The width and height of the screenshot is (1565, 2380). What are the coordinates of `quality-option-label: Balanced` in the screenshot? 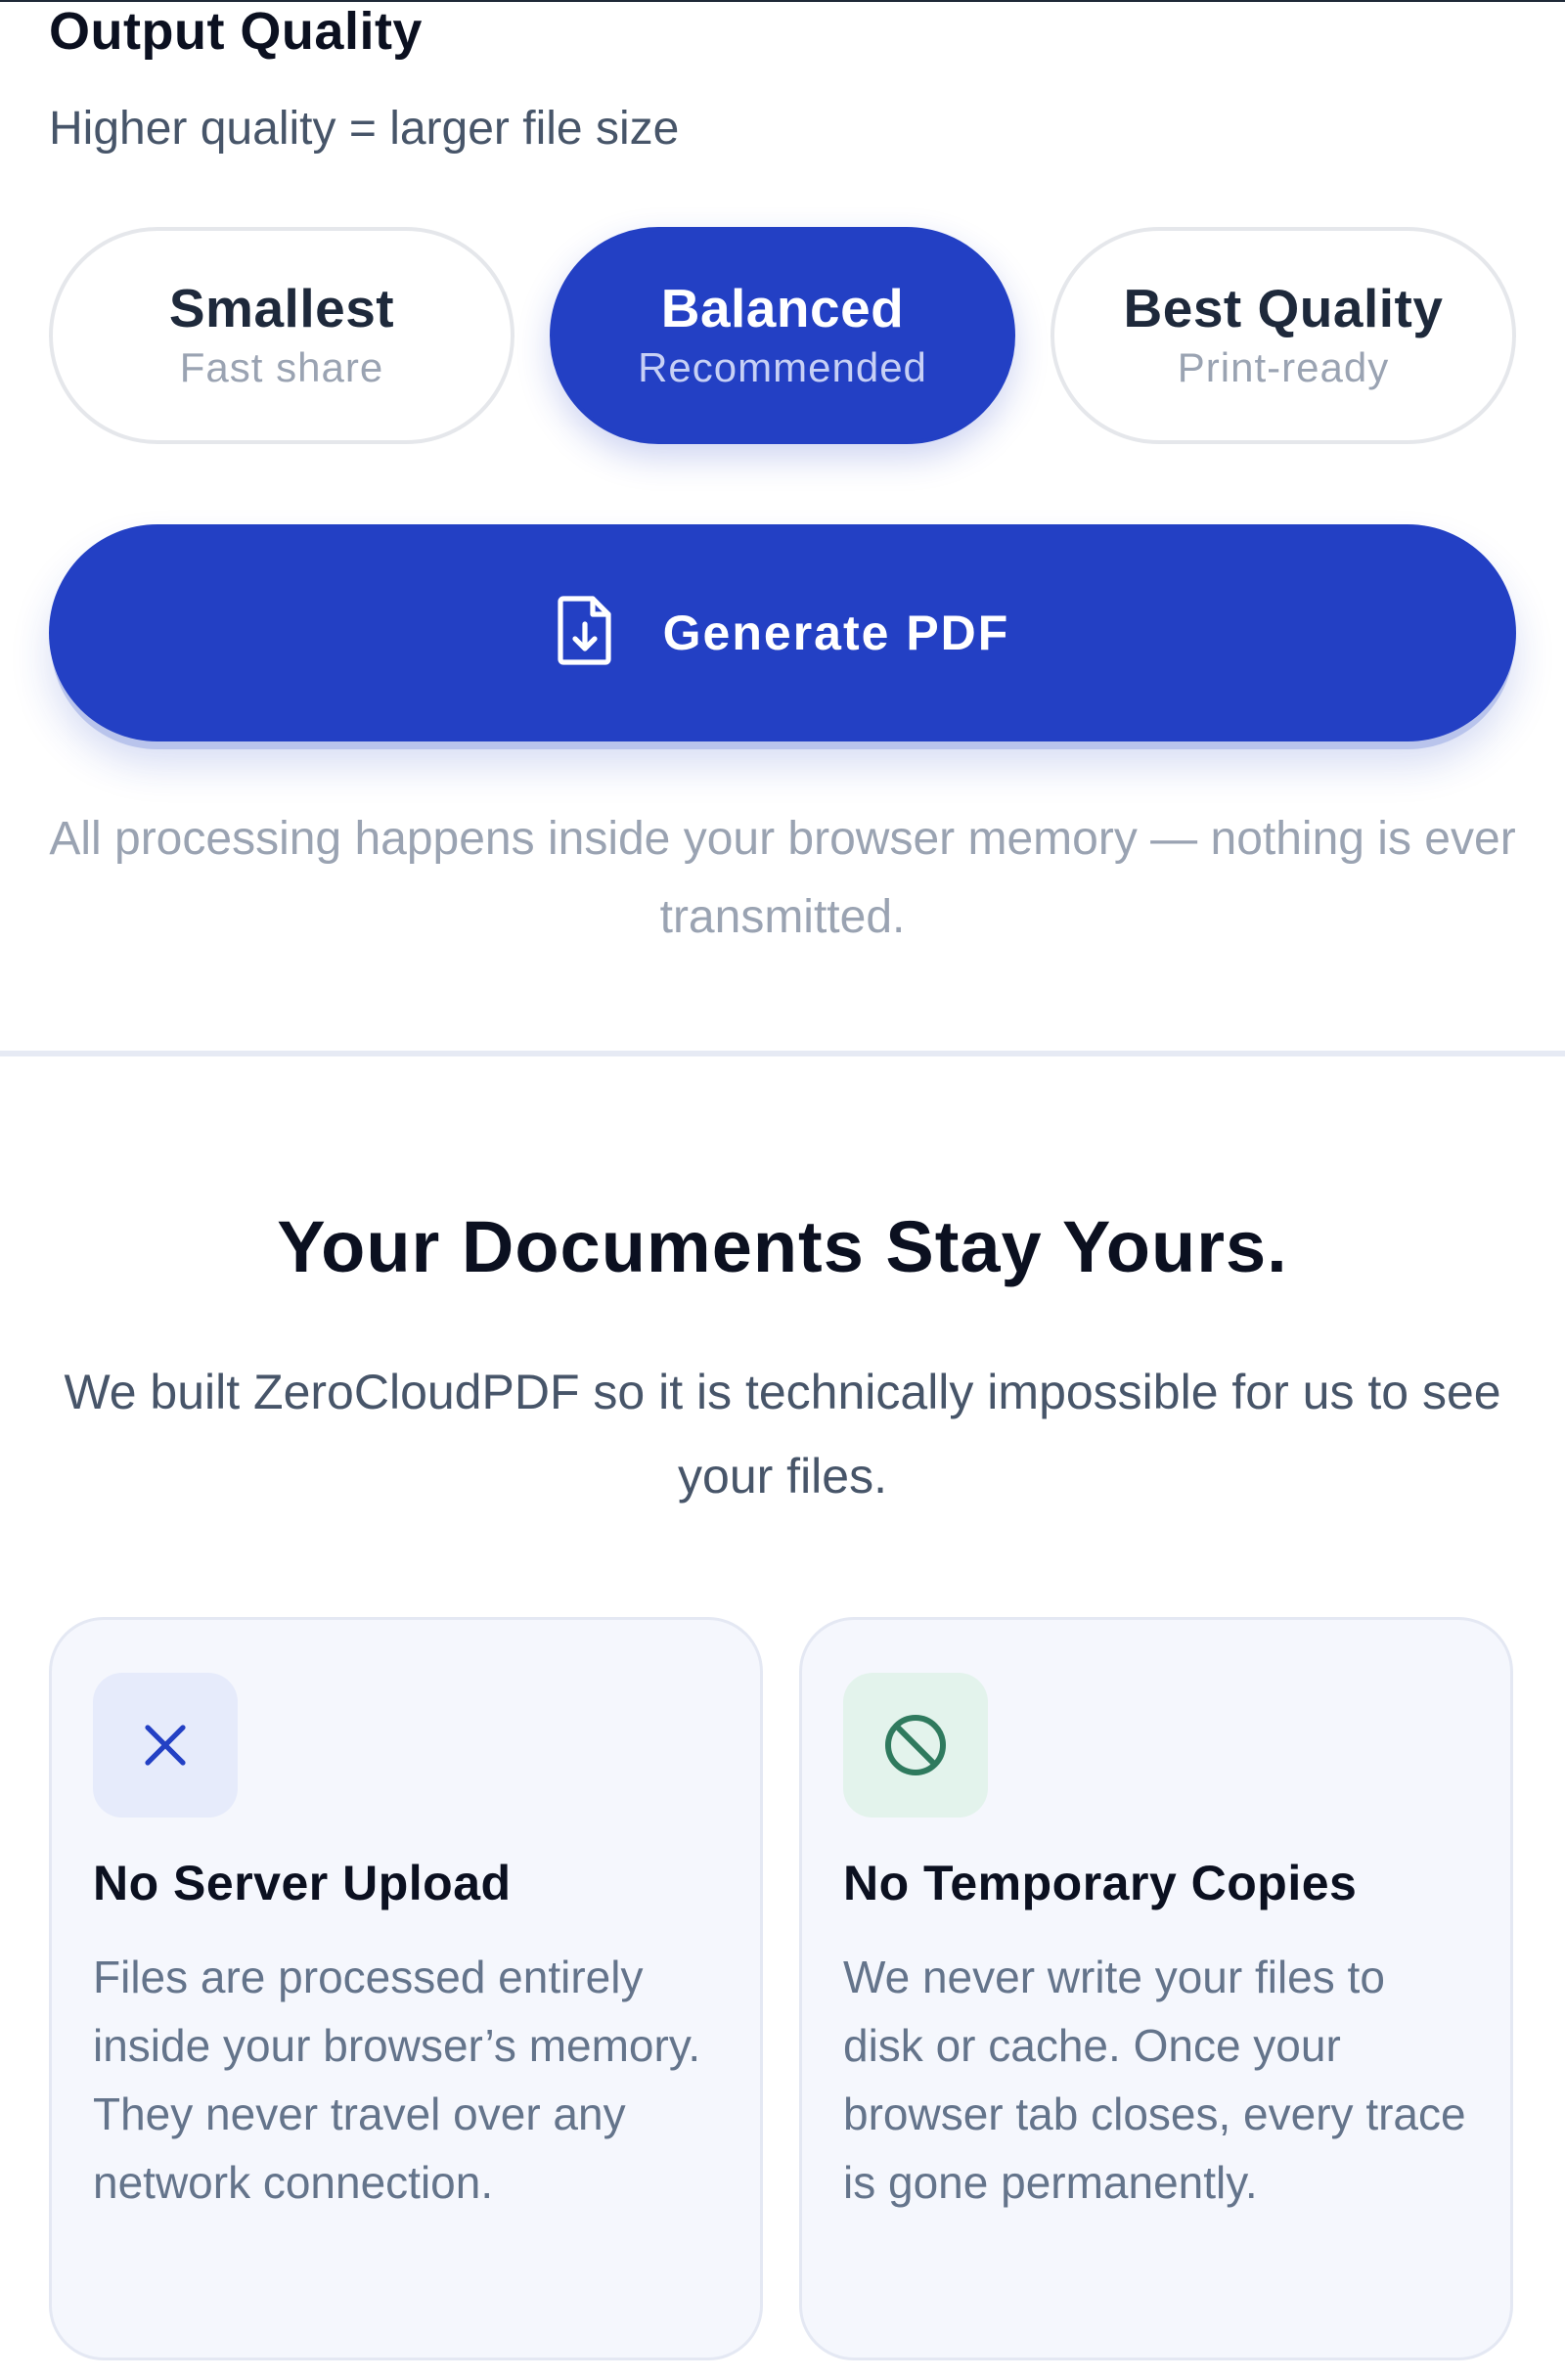 It's located at (782, 308).